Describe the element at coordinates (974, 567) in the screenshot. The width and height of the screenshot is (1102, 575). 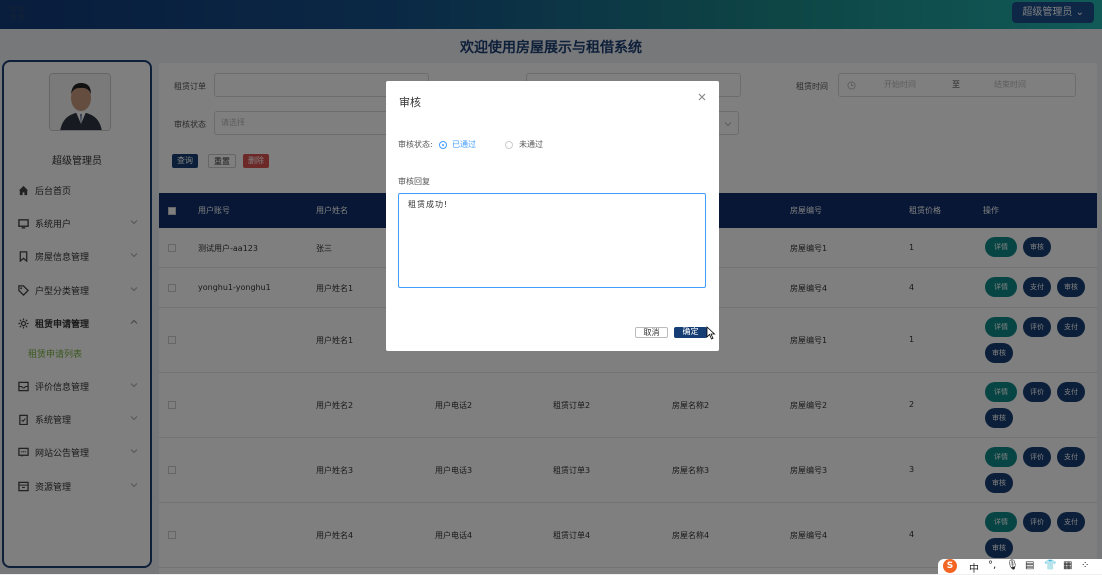
I see `ime-language-toggle: 中` at that location.